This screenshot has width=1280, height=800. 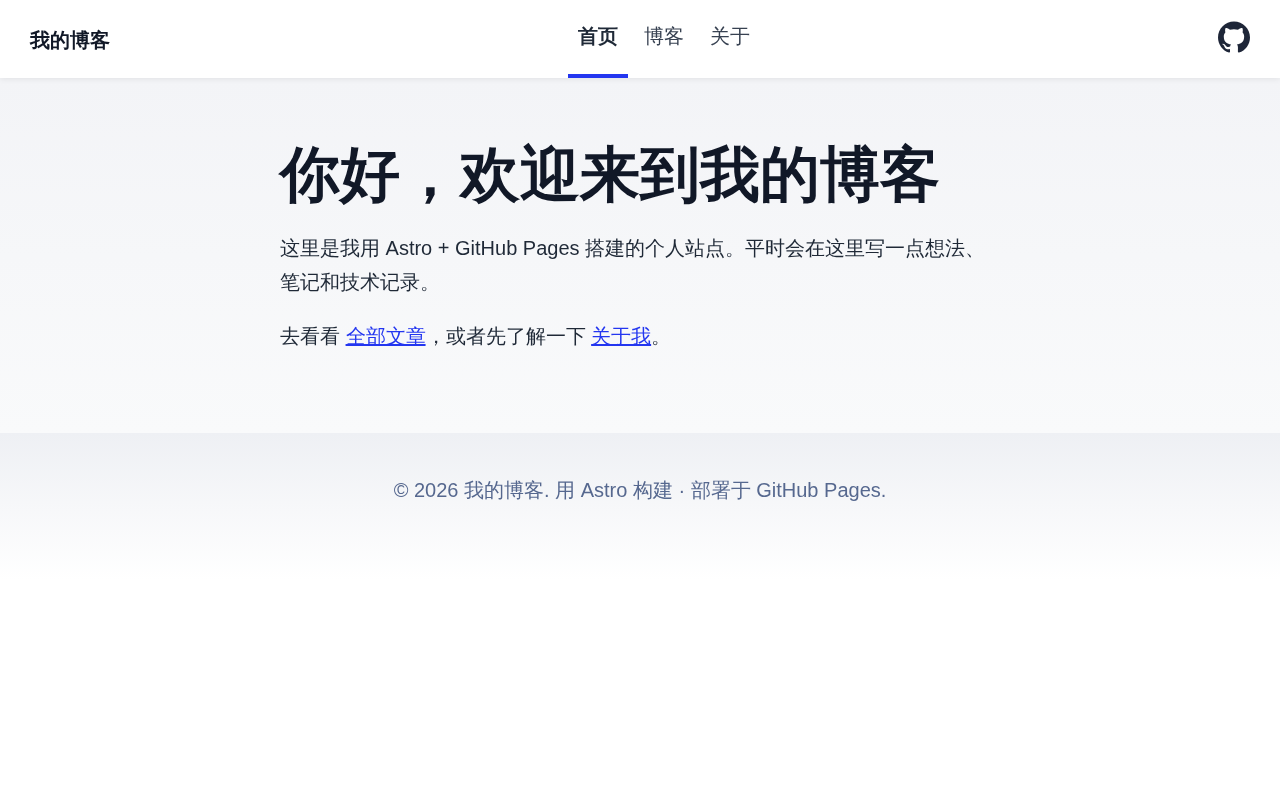 I want to click on text-link: 关于我, so click(x=621, y=336).